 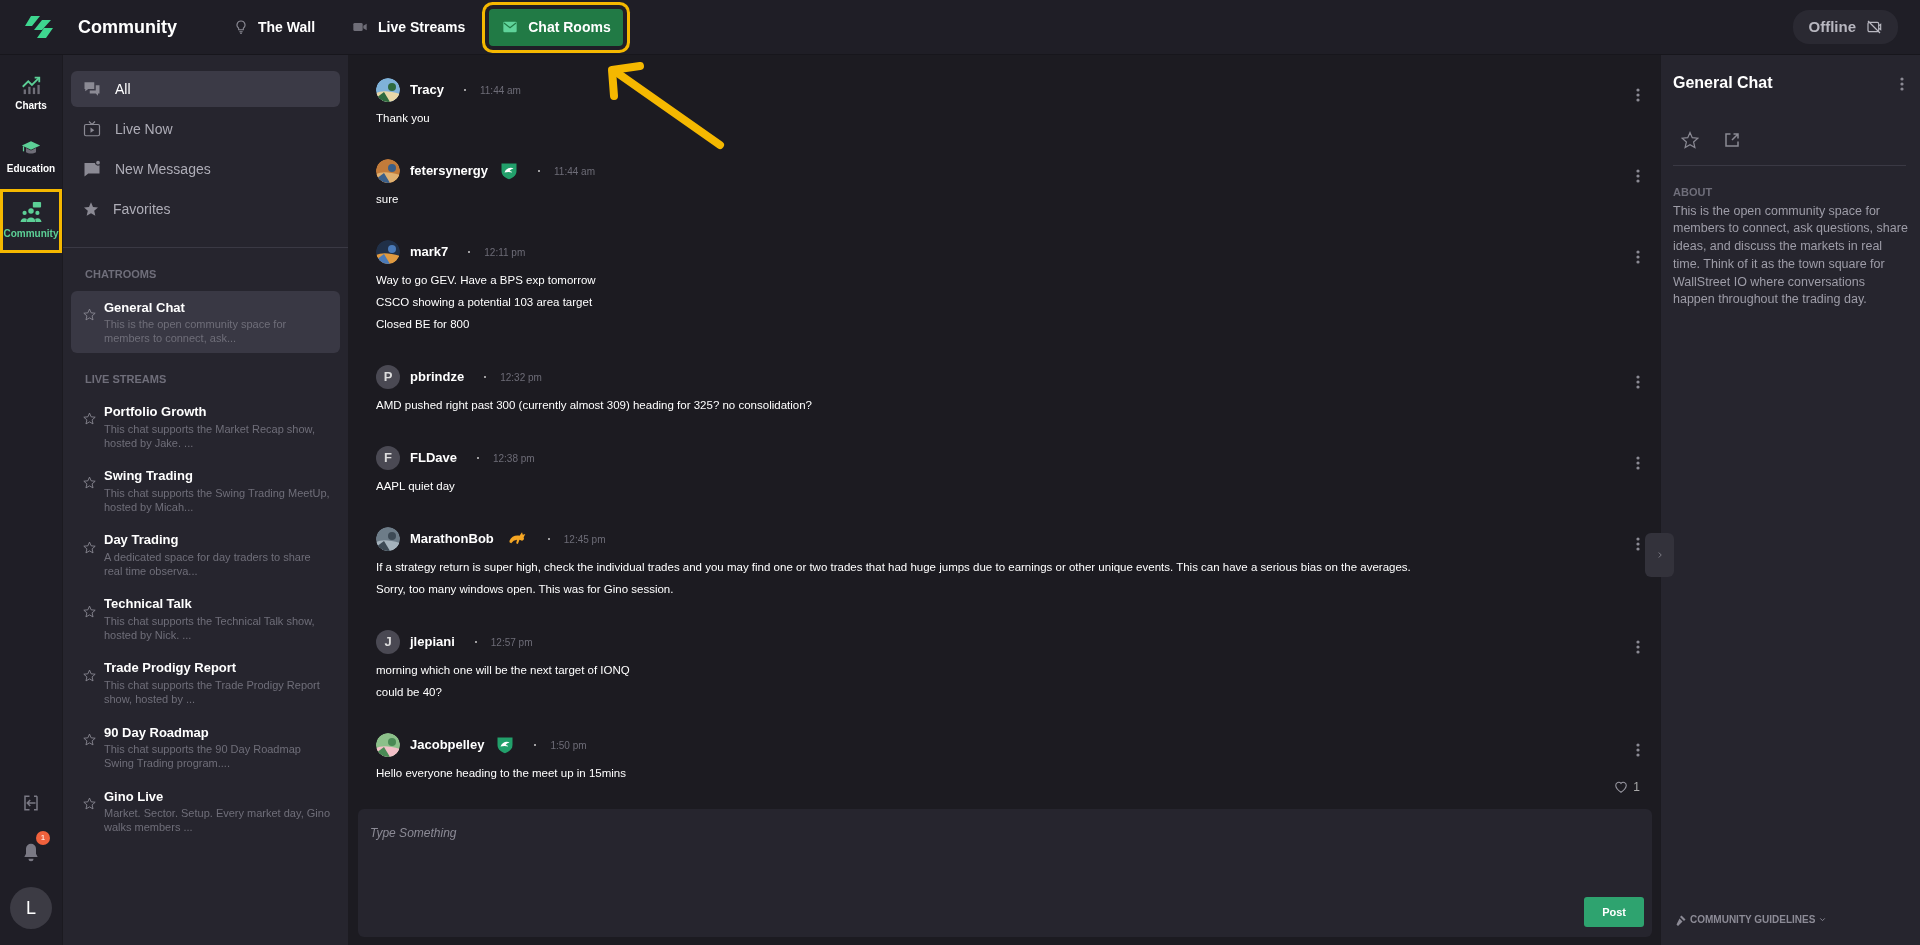 I want to click on user-avatar: F, so click(x=388, y=458).